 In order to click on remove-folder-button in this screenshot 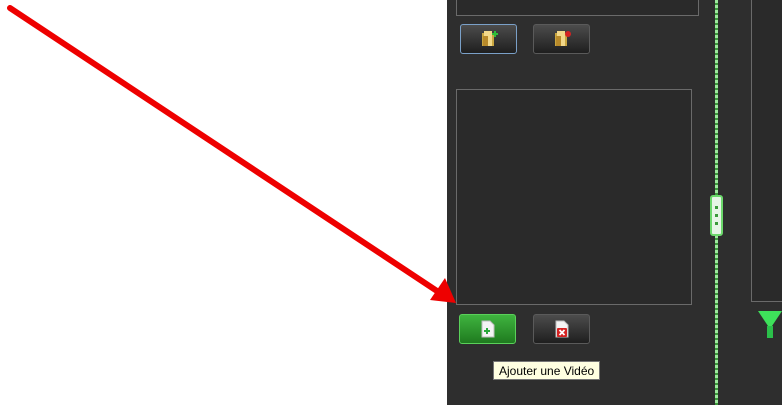, I will do `click(561, 39)`.